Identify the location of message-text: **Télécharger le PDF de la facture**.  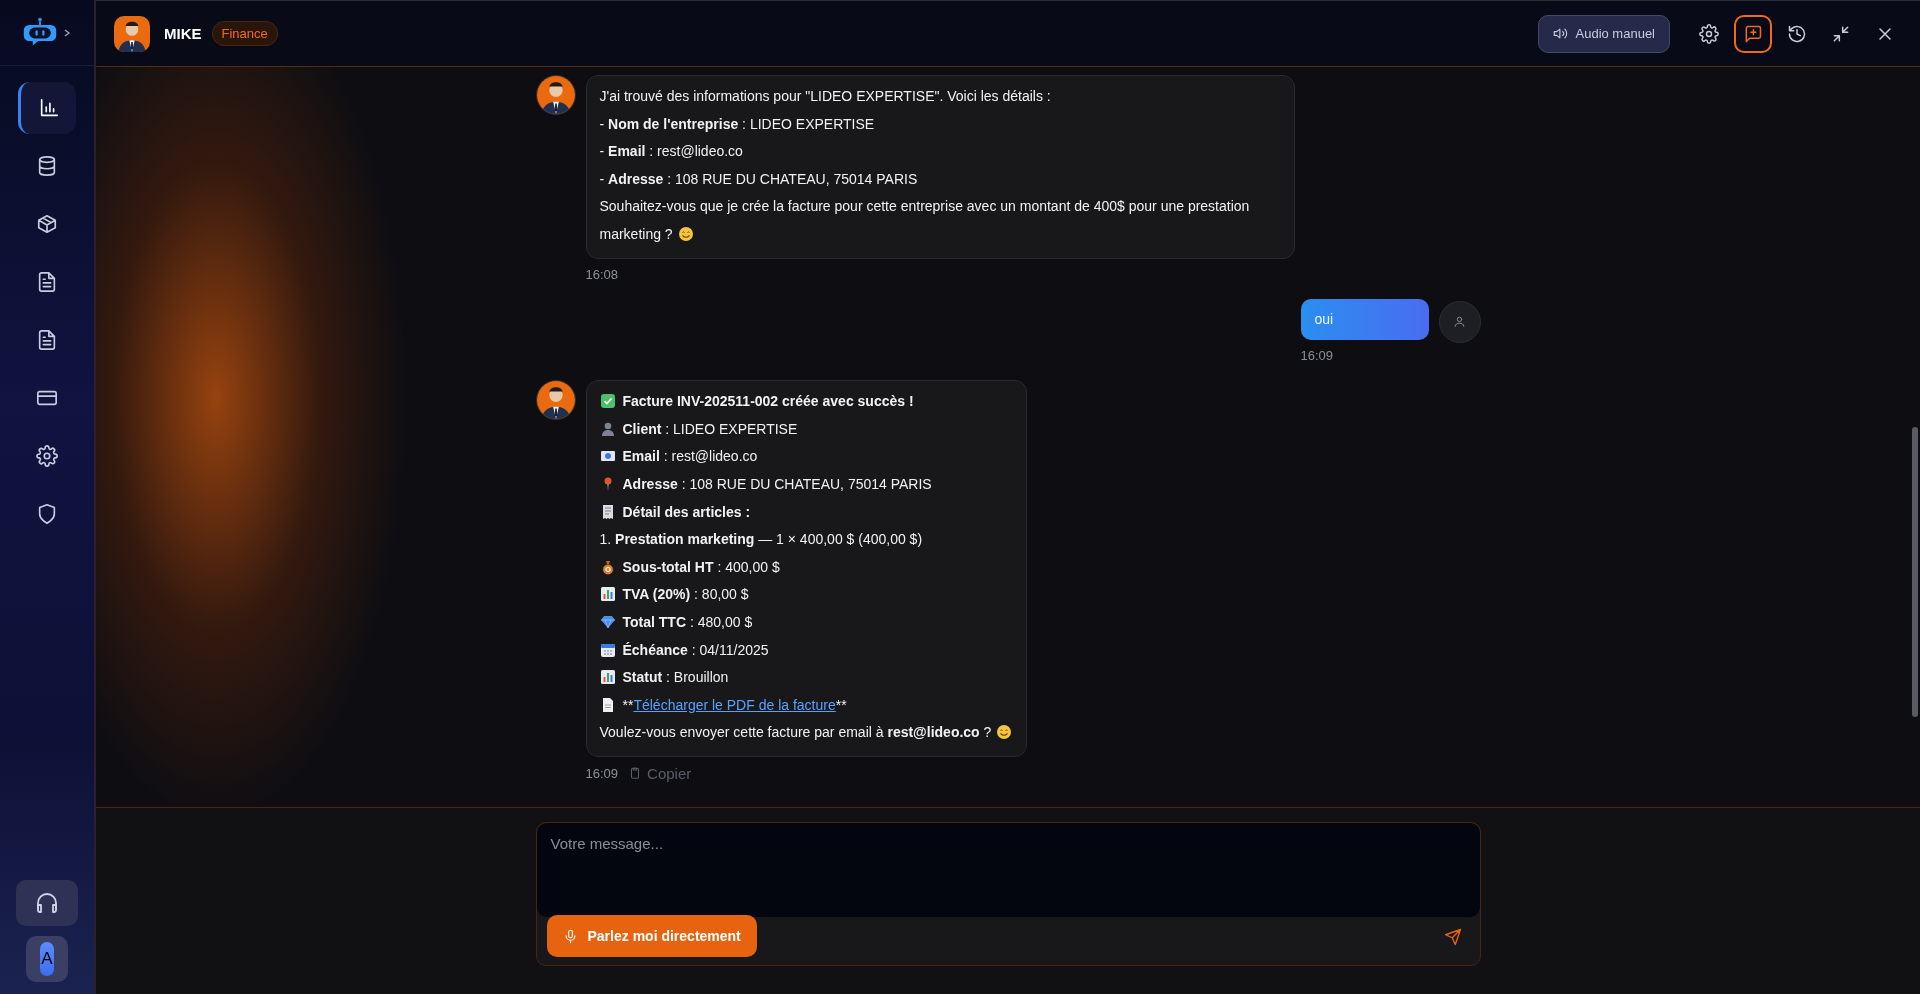
(806, 705).